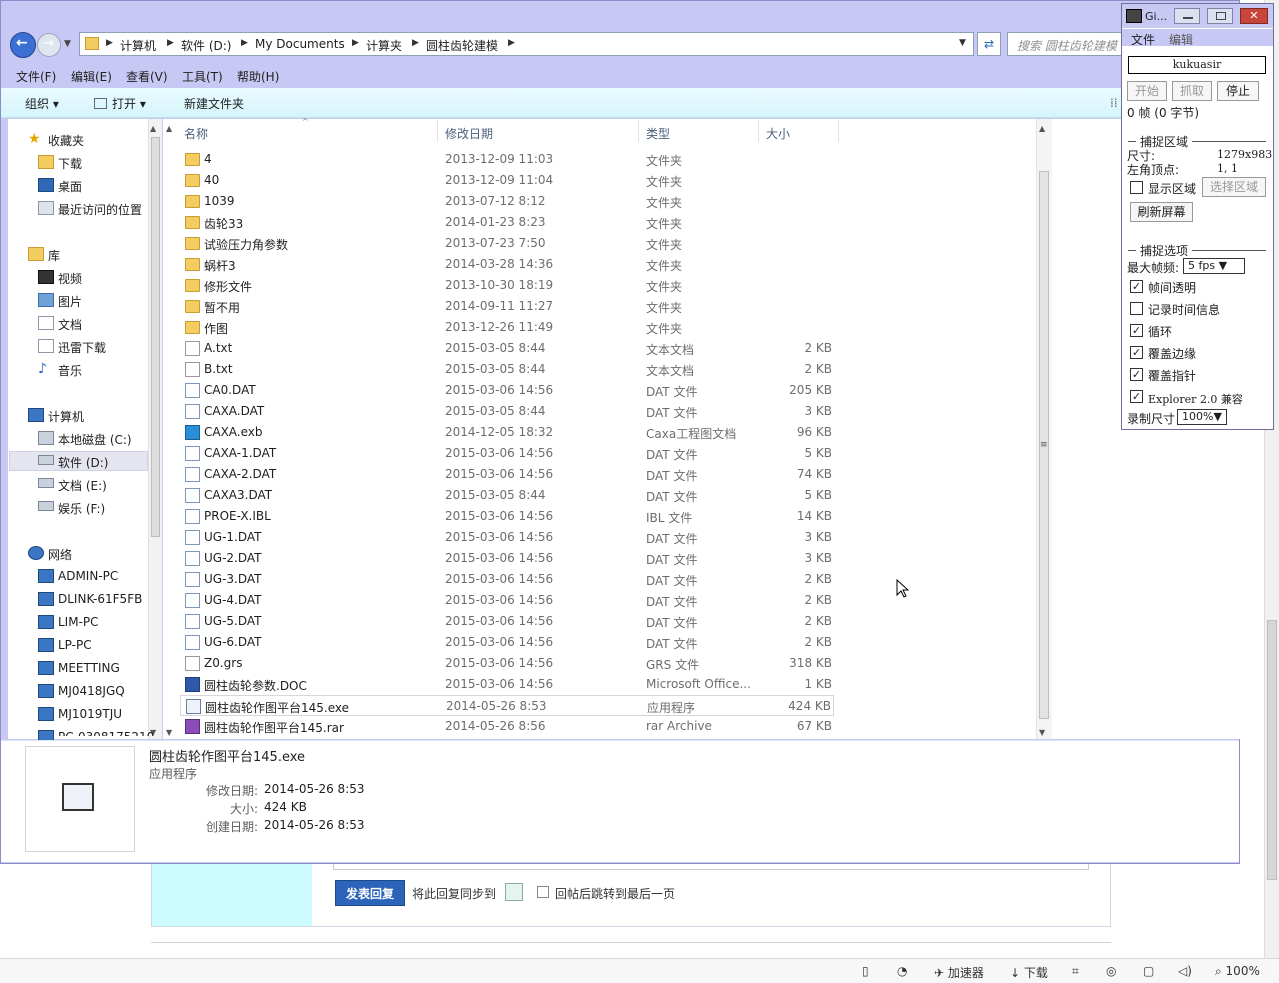 This screenshot has width=1279, height=983. What do you see at coordinates (1254, 16) in the screenshot?
I see `close-button: ✕` at bounding box center [1254, 16].